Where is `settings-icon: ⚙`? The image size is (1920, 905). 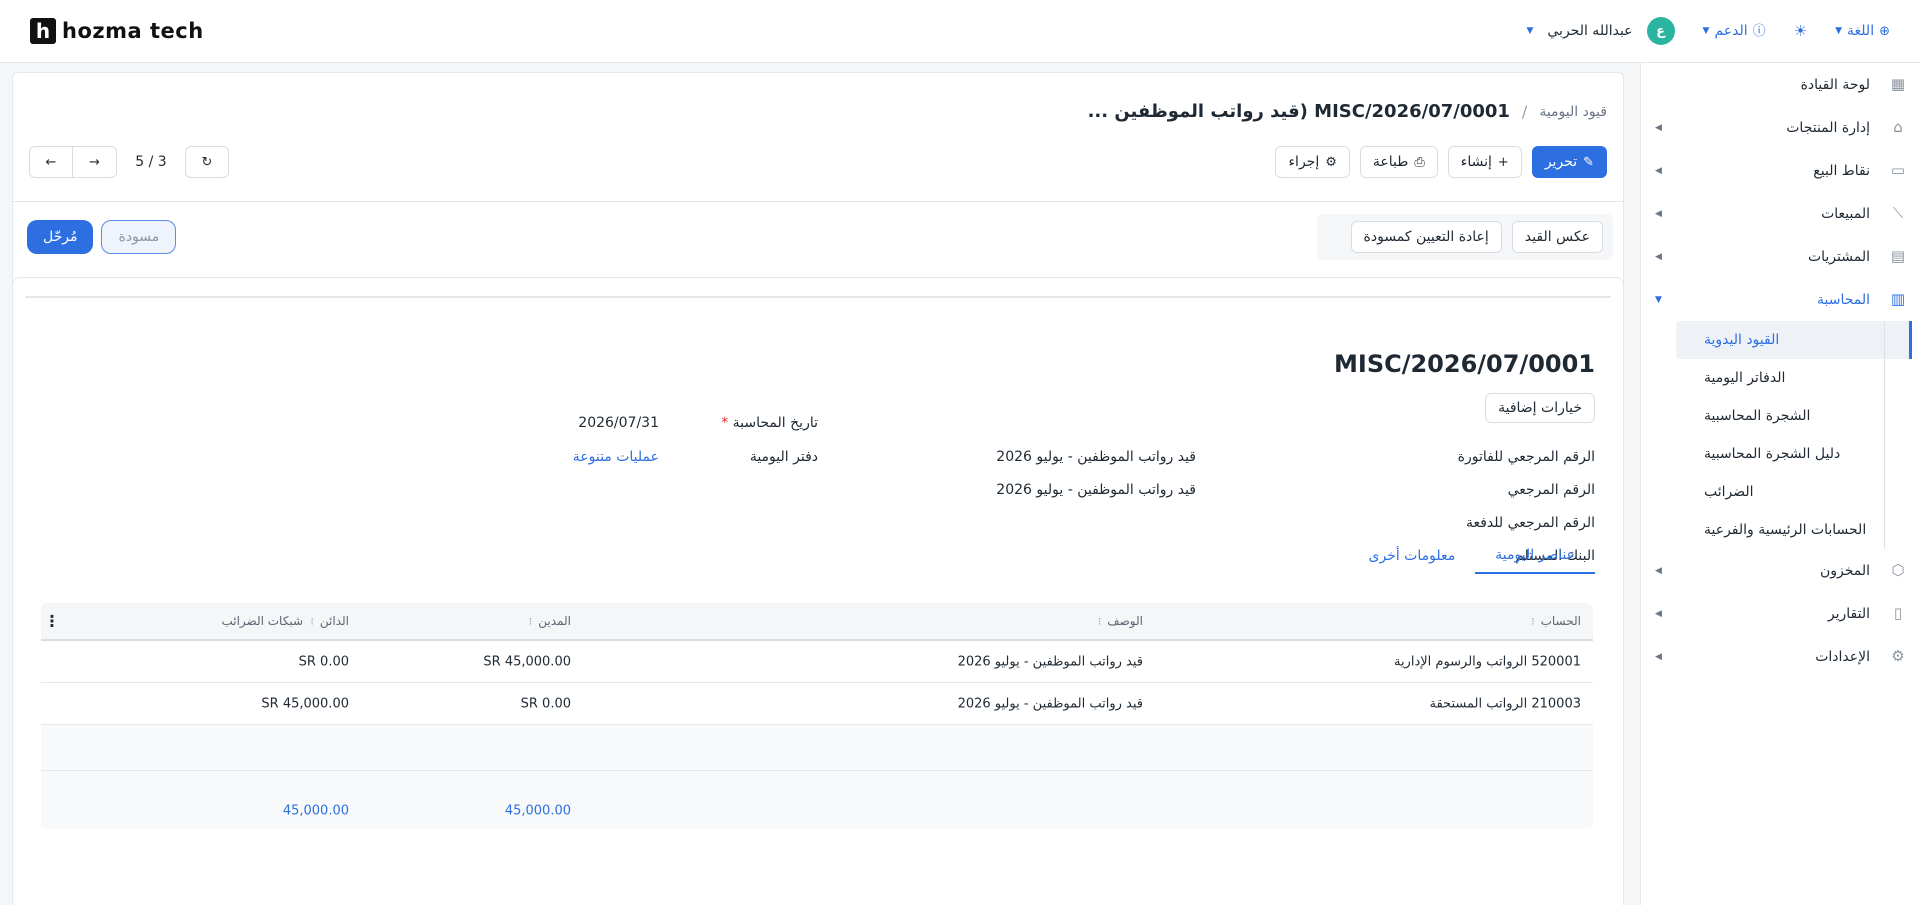 settings-icon: ⚙ is located at coordinates (1898, 656).